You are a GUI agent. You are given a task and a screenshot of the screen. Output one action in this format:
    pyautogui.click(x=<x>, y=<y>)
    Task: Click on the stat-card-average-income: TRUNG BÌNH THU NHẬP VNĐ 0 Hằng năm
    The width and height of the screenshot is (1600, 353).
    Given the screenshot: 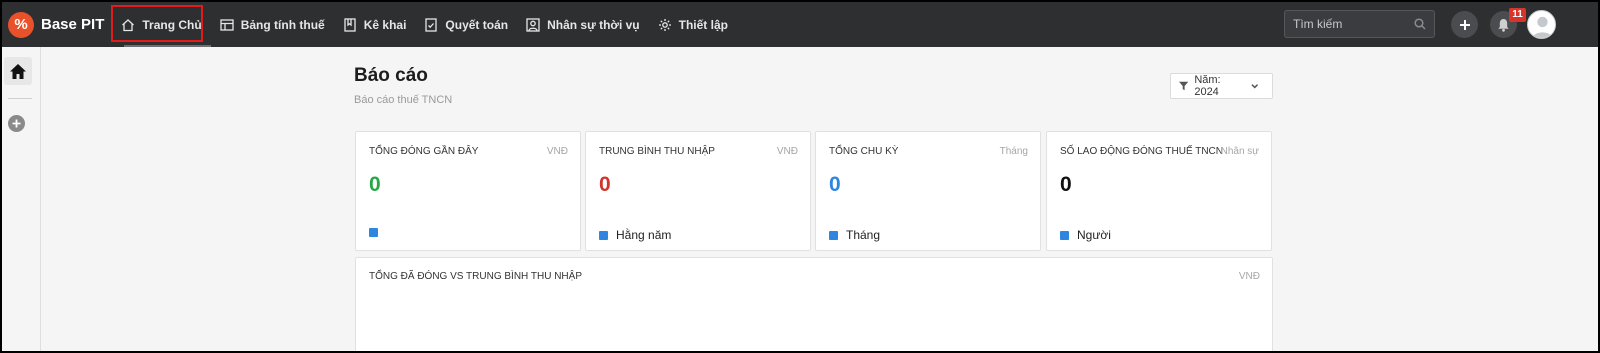 What is the action you would take?
    pyautogui.click(x=698, y=191)
    